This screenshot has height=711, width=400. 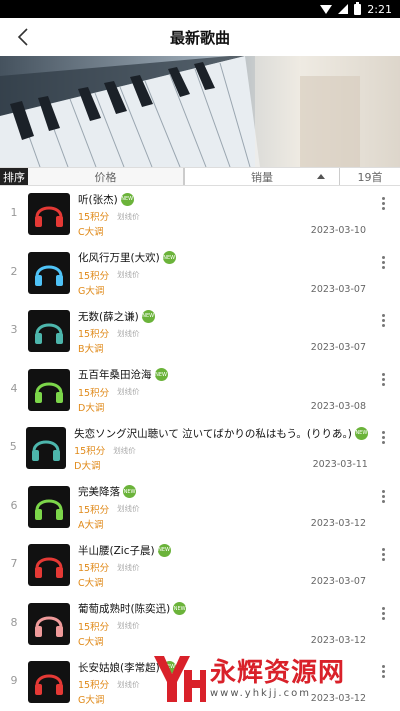 What do you see at coordinates (200, 274) in the screenshot?
I see `song-list-item: 2 化风行万里(大欢) NEW 15积分 划线价 G大调 2023-03-07` at bounding box center [200, 274].